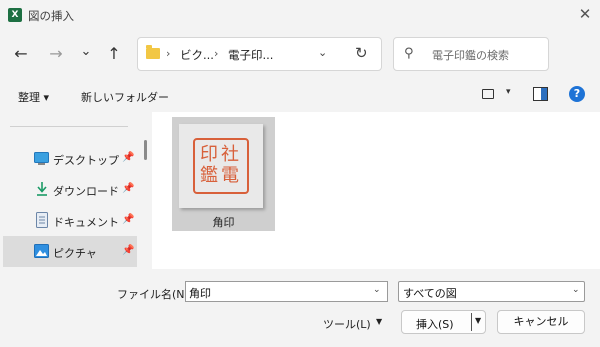  What do you see at coordinates (577, 94) in the screenshot?
I see `help-icon: ?` at bounding box center [577, 94].